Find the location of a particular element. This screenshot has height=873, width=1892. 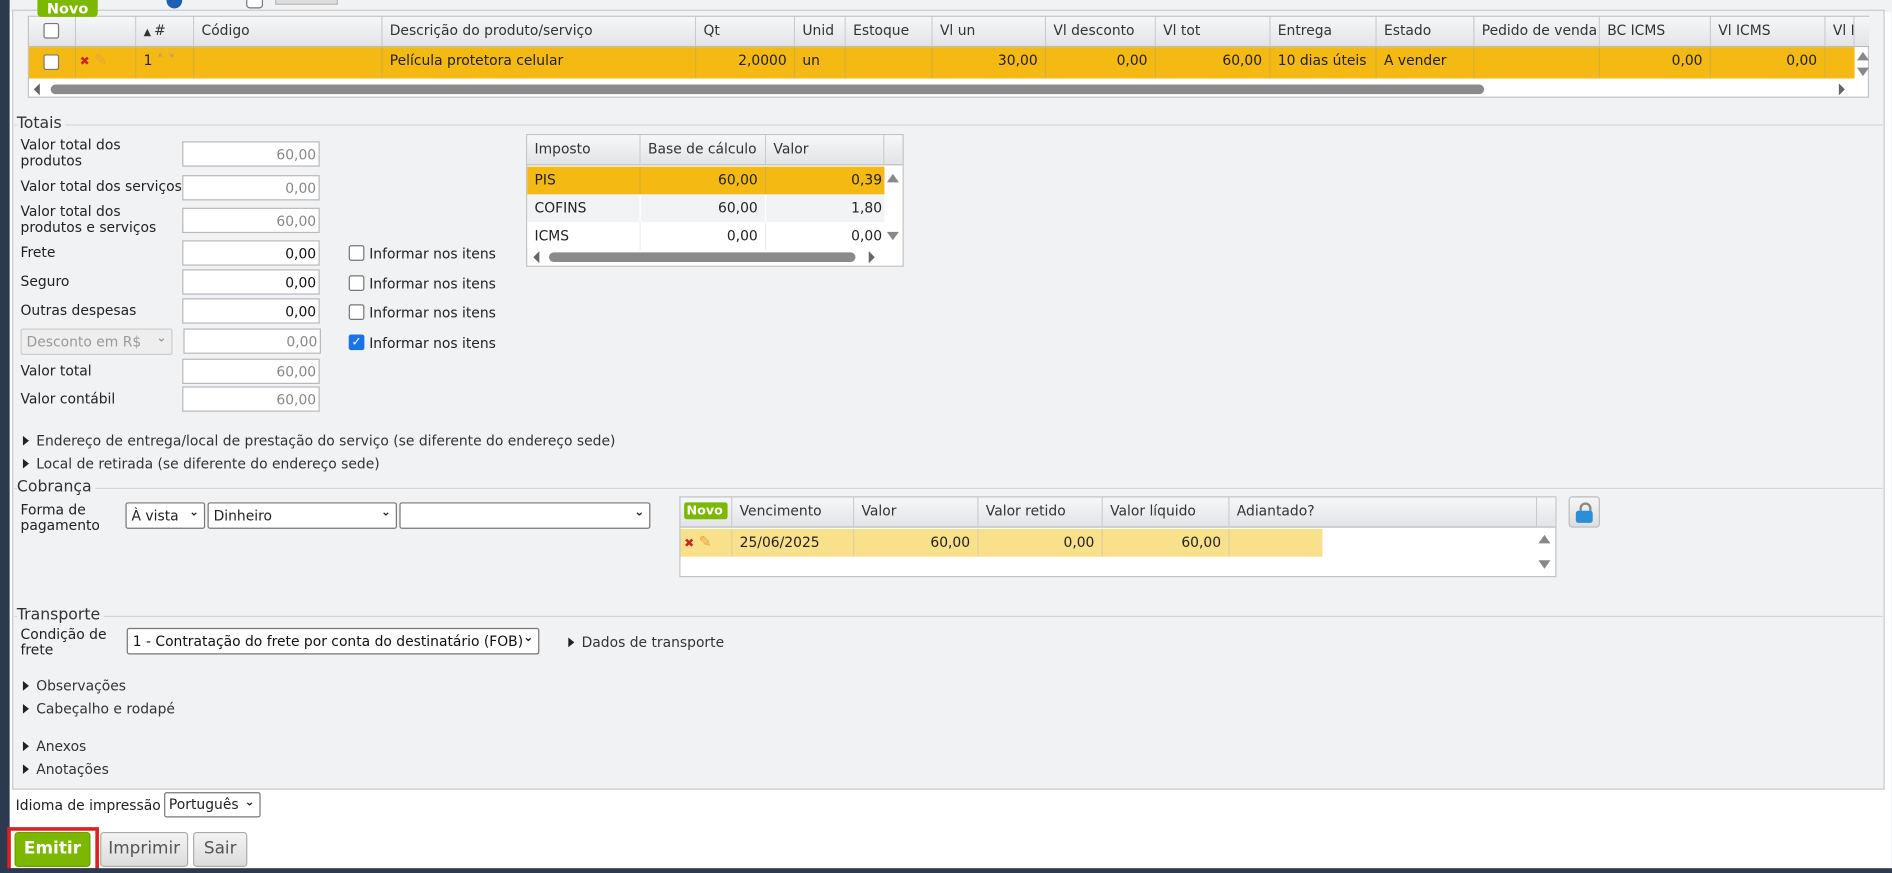

col-vl-icms: Vl ICMS is located at coordinates (1768, 32).